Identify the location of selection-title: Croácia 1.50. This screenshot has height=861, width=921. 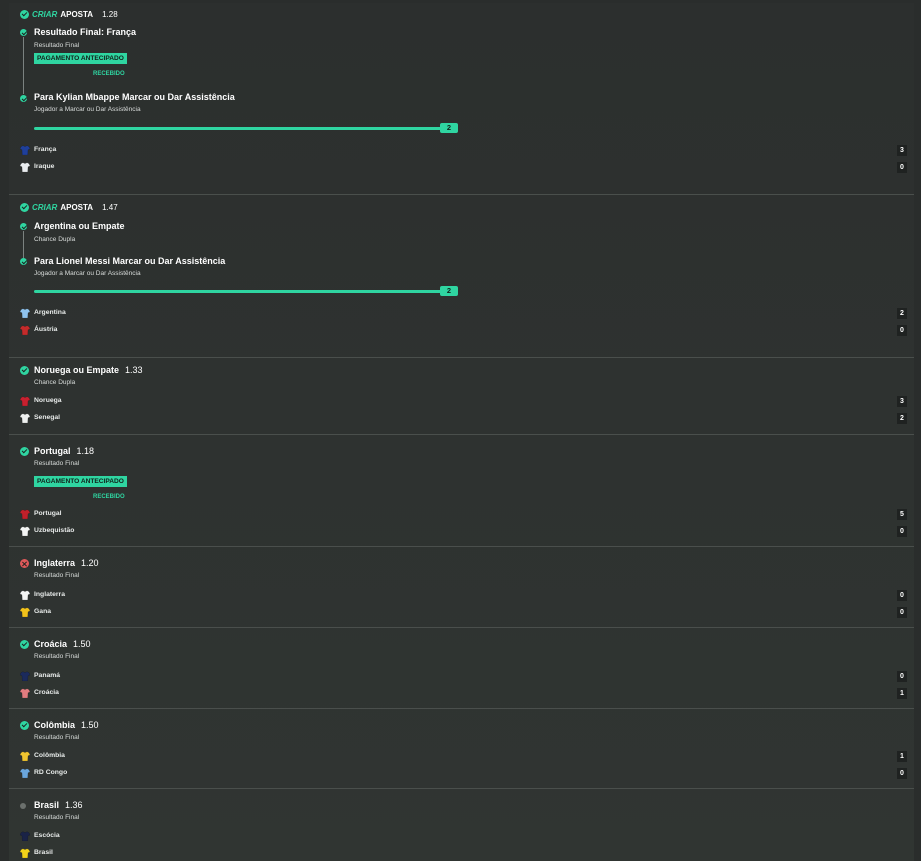
(62, 644).